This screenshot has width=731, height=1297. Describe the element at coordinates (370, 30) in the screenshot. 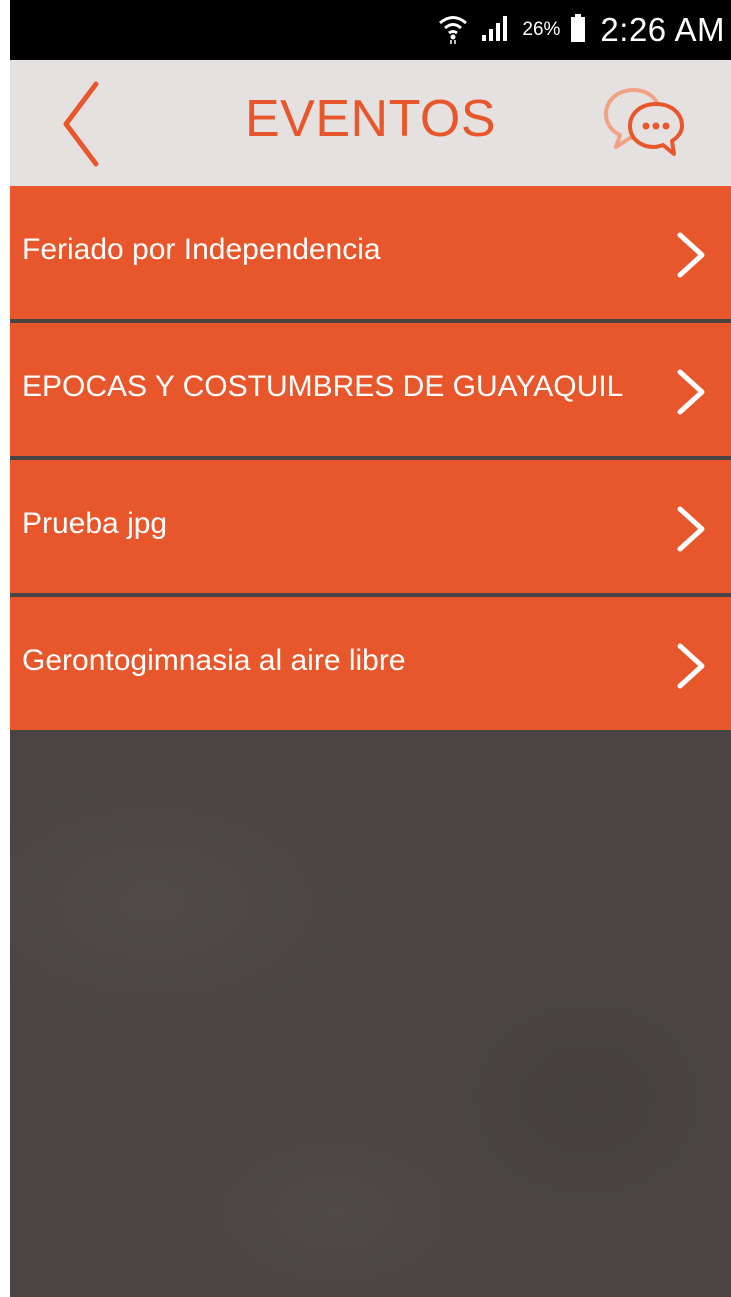

I see `status-bar: 26% 2:26 AM` at that location.